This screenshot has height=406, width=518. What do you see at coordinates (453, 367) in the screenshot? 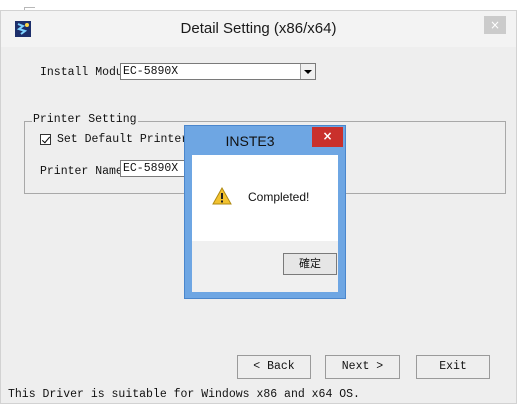
I see `exit-button: Exit` at bounding box center [453, 367].